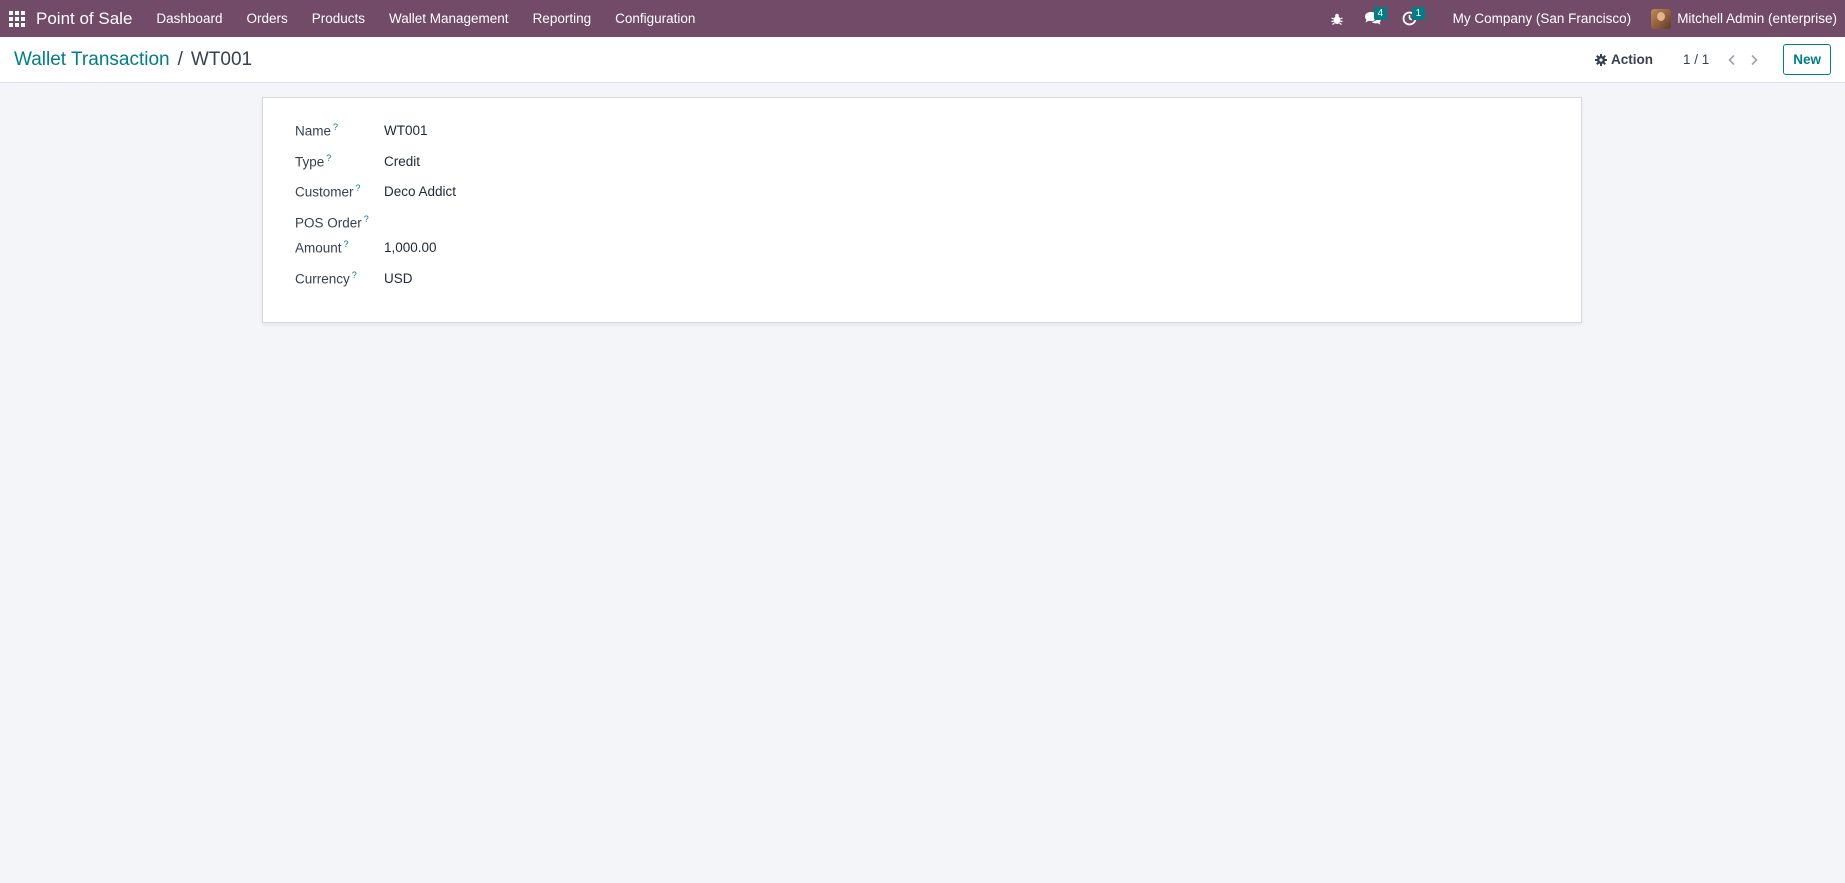 Image resolution: width=1845 pixels, height=883 pixels. What do you see at coordinates (189, 18) in the screenshot?
I see `menu-item-dashboard: Dashboard` at bounding box center [189, 18].